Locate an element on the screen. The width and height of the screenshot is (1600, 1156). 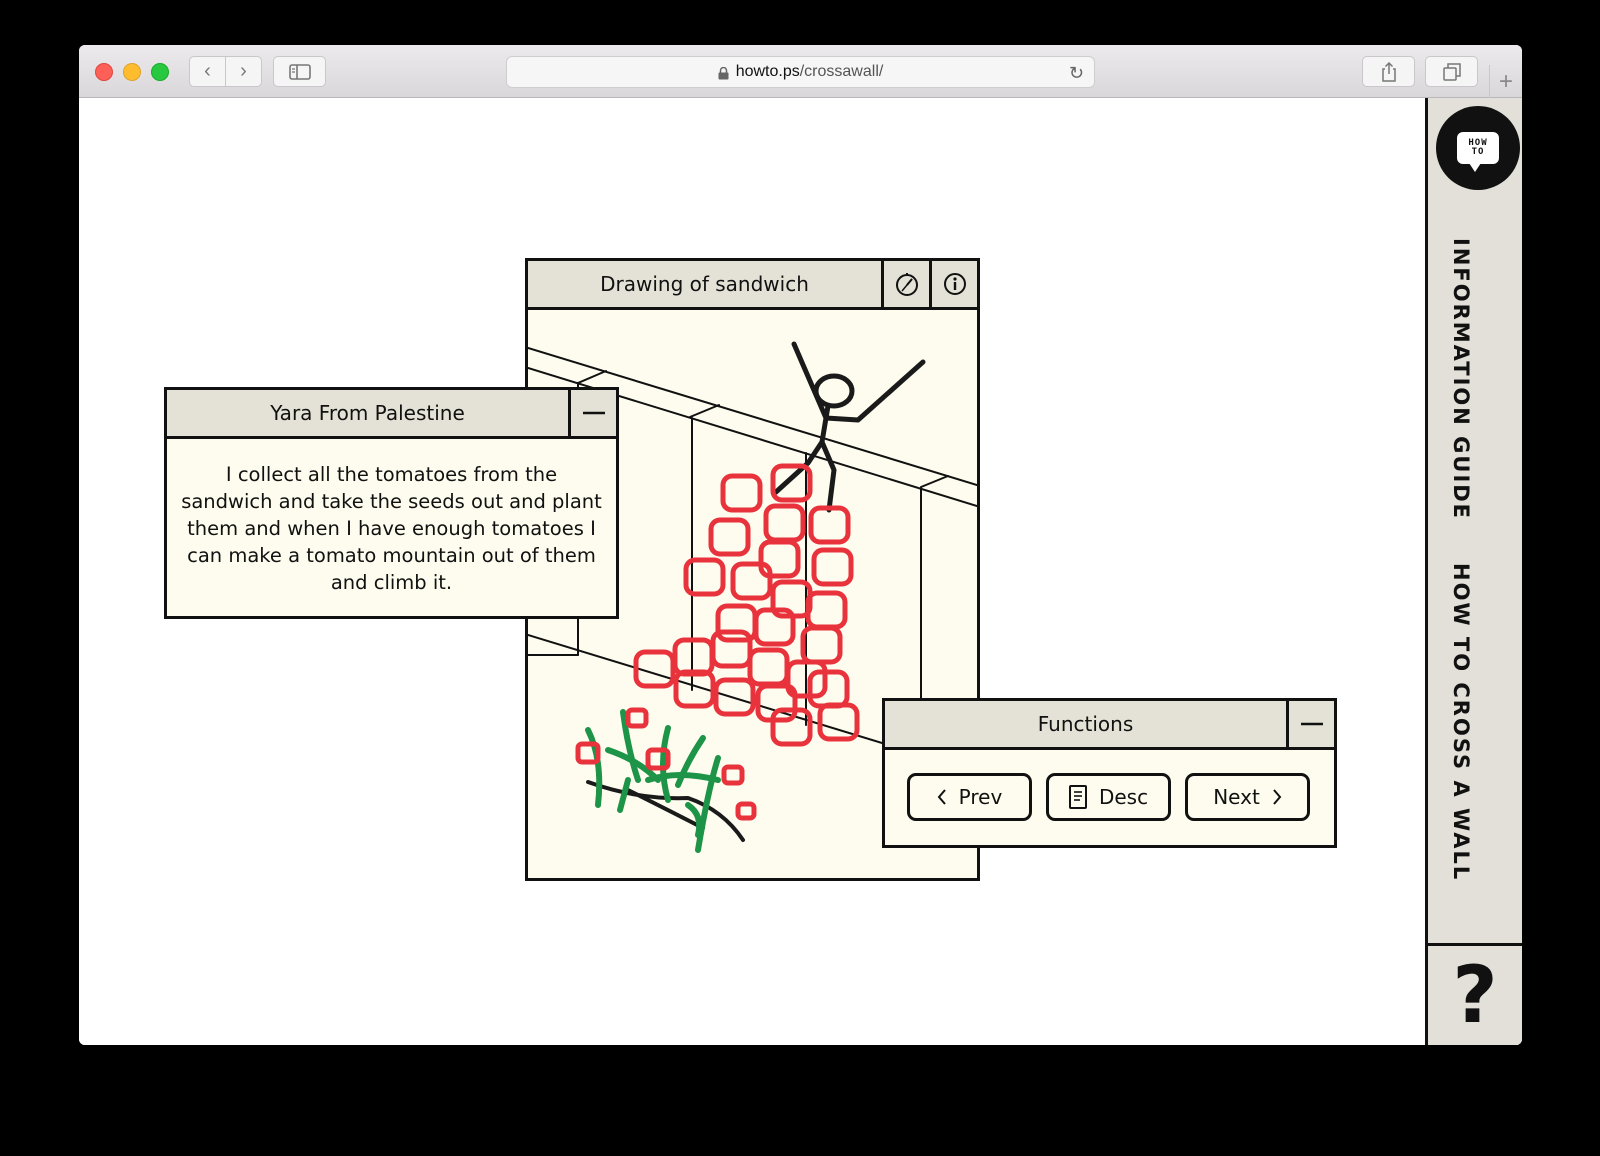
drawing-window-header: Drawing of sandwich is located at coordinates (752, 285).